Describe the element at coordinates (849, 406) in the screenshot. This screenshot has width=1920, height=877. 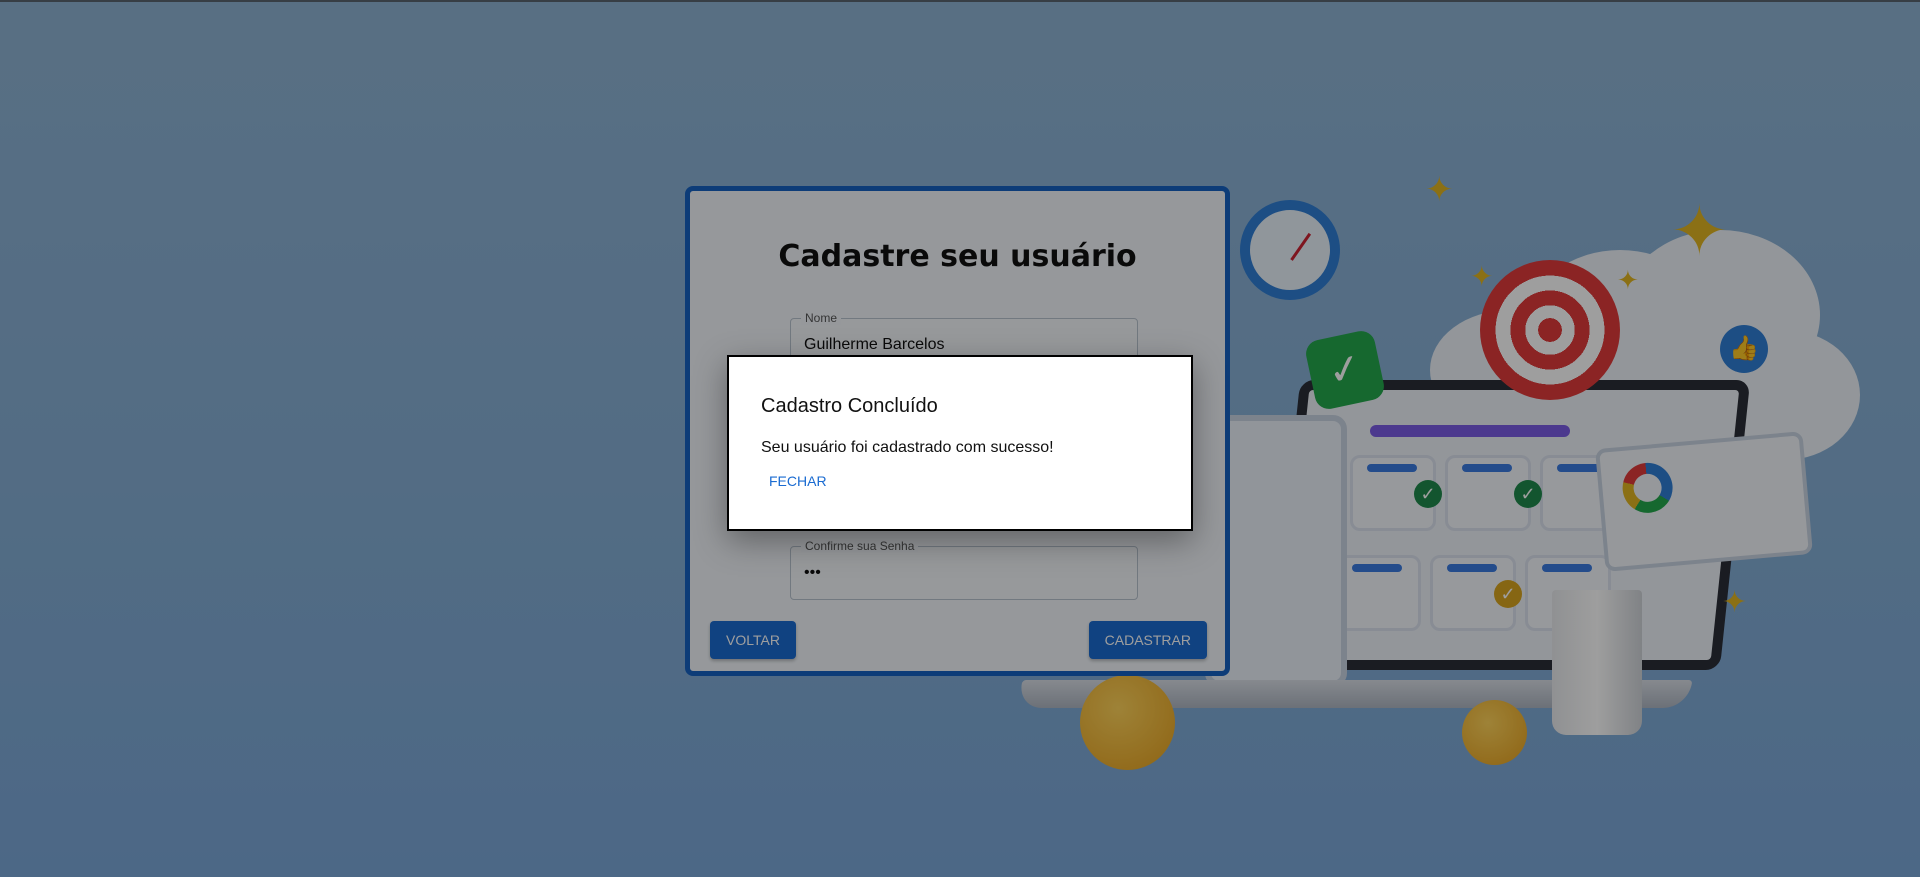
I see `dialog-title: Cadastro Concluído` at that location.